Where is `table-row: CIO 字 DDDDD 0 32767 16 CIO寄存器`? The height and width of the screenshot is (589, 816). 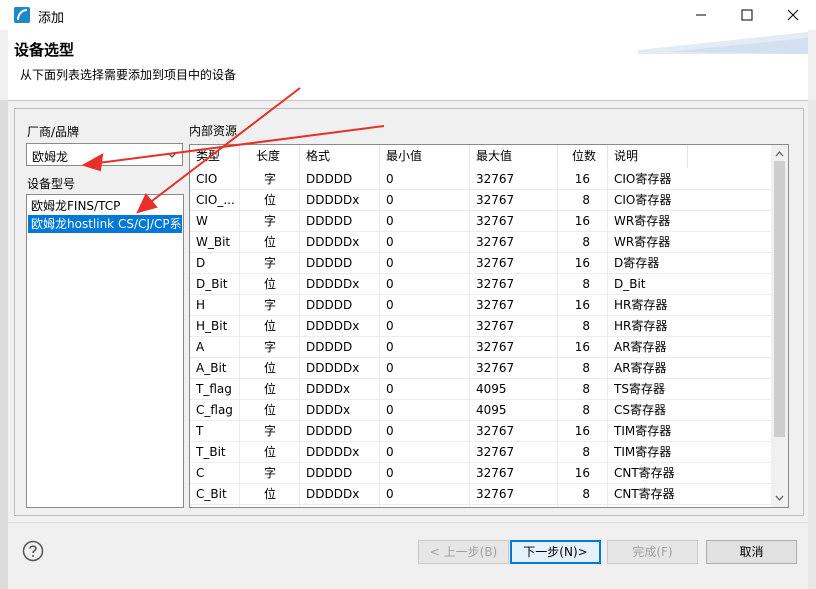
table-row: CIO 字 DDDDD 0 32767 16 CIO寄存器 is located at coordinates (481, 179).